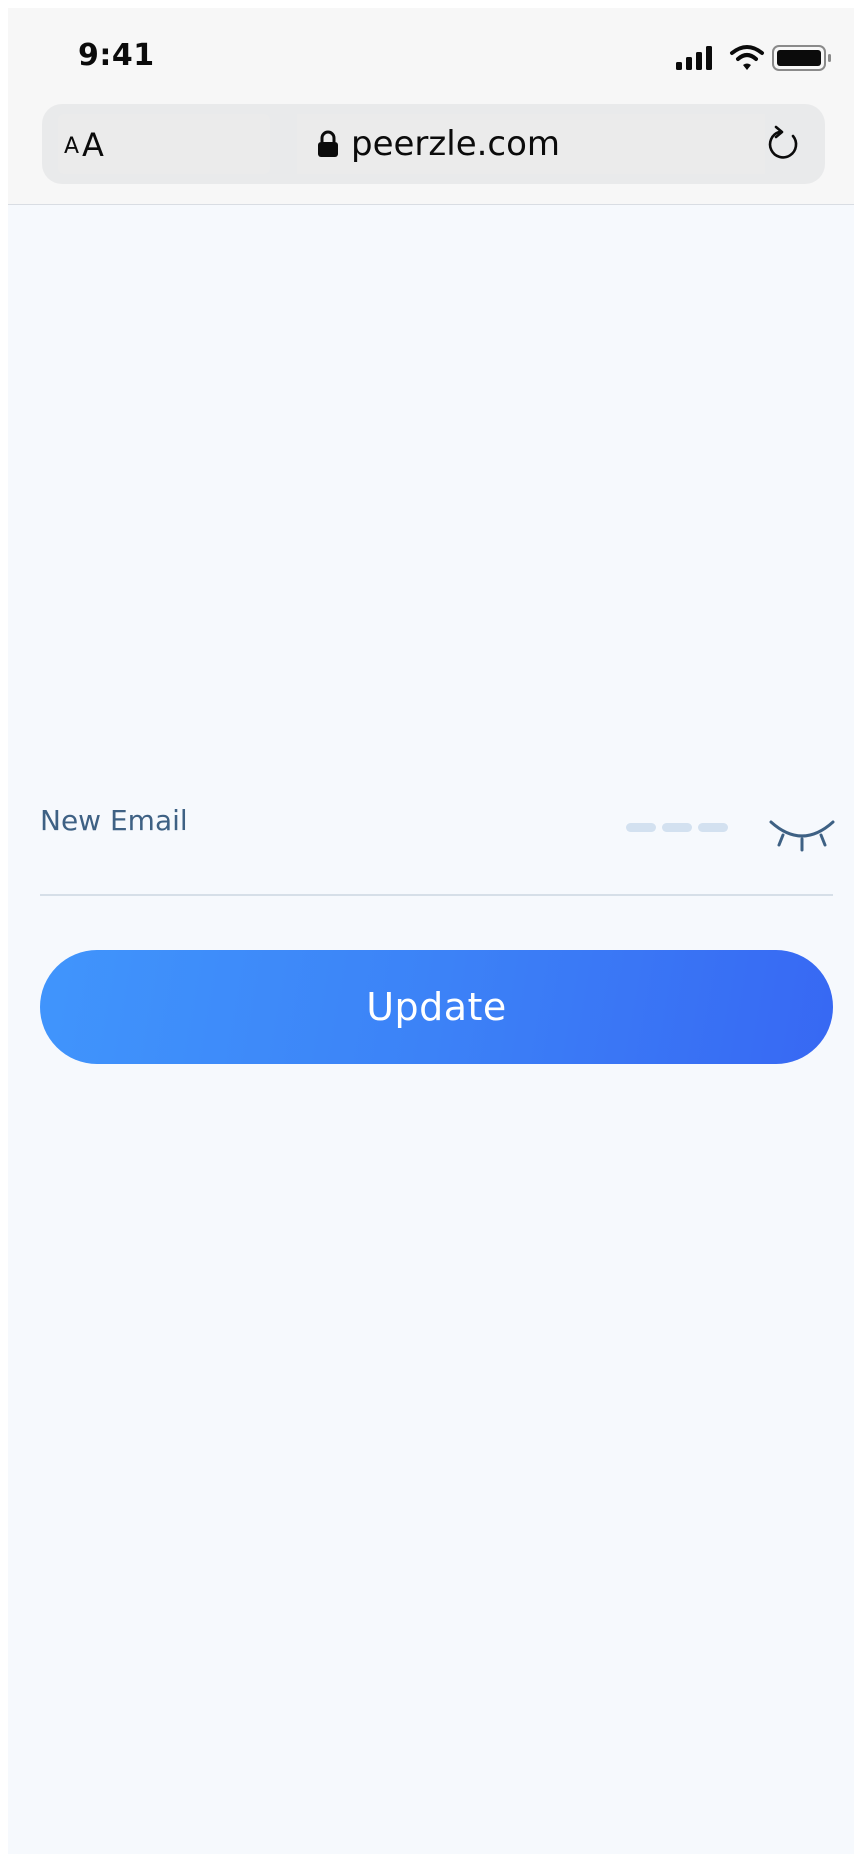  I want to click on address-bar: A A peerzle.com, so click(433, 144).